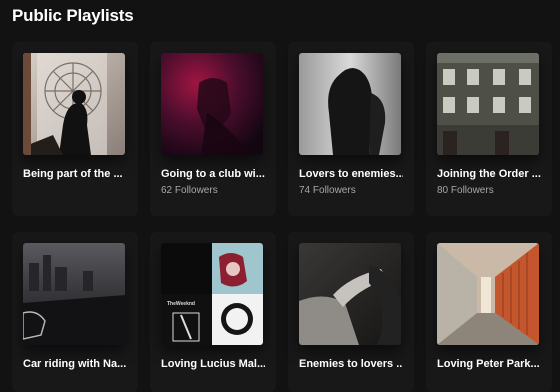 The image size is (560, 392). What do you see at coordinates (181, 304) in the screenshot?
I see `collage-album-label: TheWeeknd` at bounding box center [181, 304].